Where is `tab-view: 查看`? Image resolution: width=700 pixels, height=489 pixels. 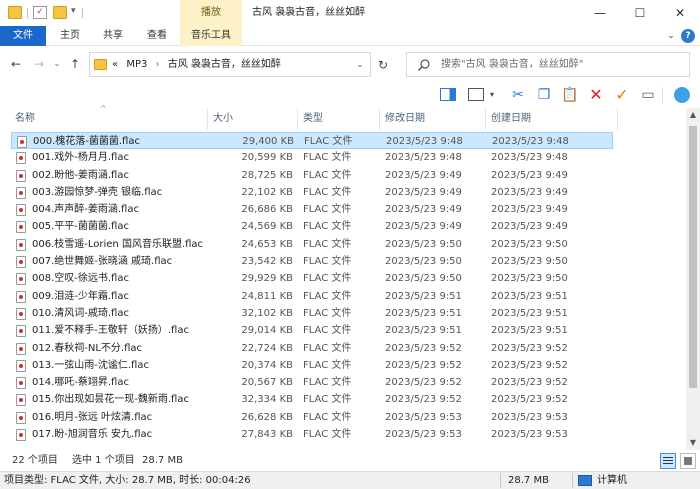 tab-view: 查看 is located at coordinates (157, 36).